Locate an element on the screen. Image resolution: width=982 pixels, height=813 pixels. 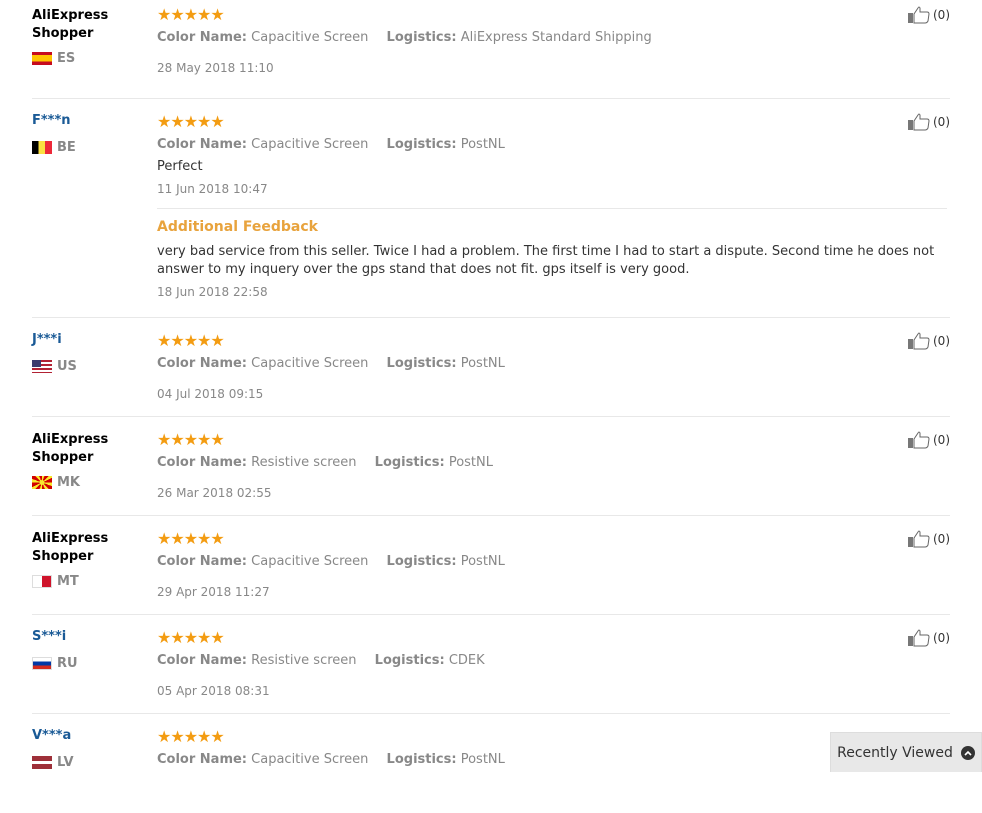
flag-be-icon is located at coordinates (42, 147).